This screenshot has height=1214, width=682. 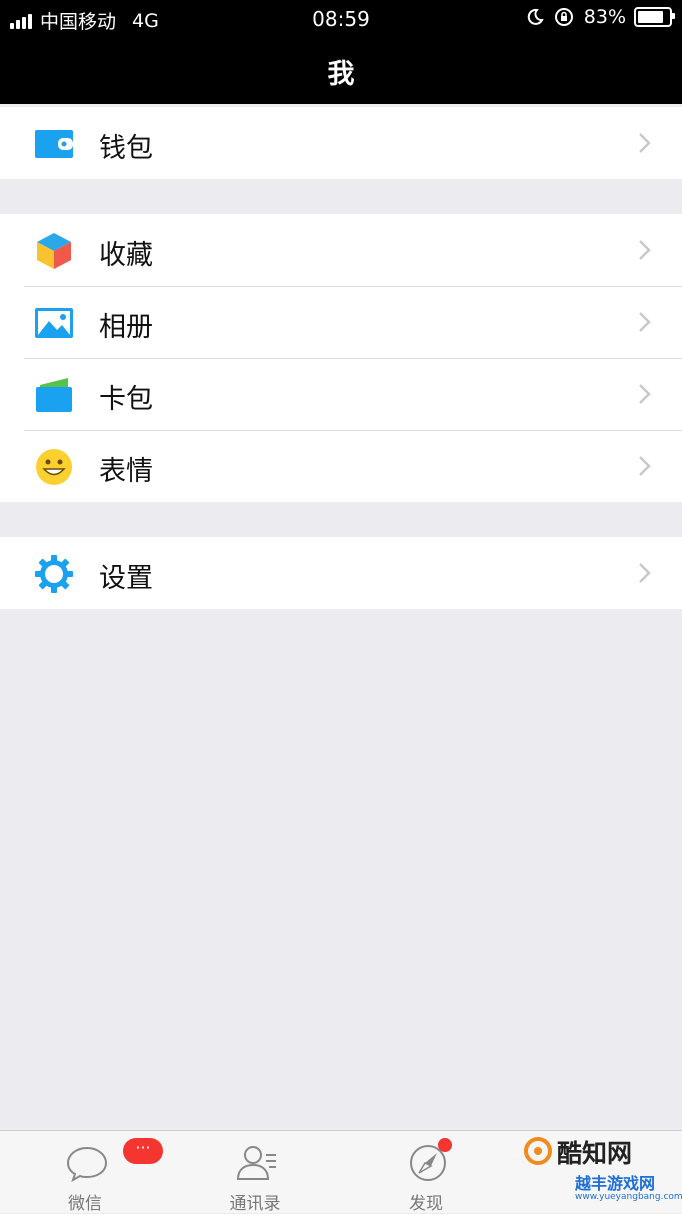 I want to click on site-watermark: 酷知网 越丰游戏网 www.yueyangbang.com, so click(x=593, y=1166).